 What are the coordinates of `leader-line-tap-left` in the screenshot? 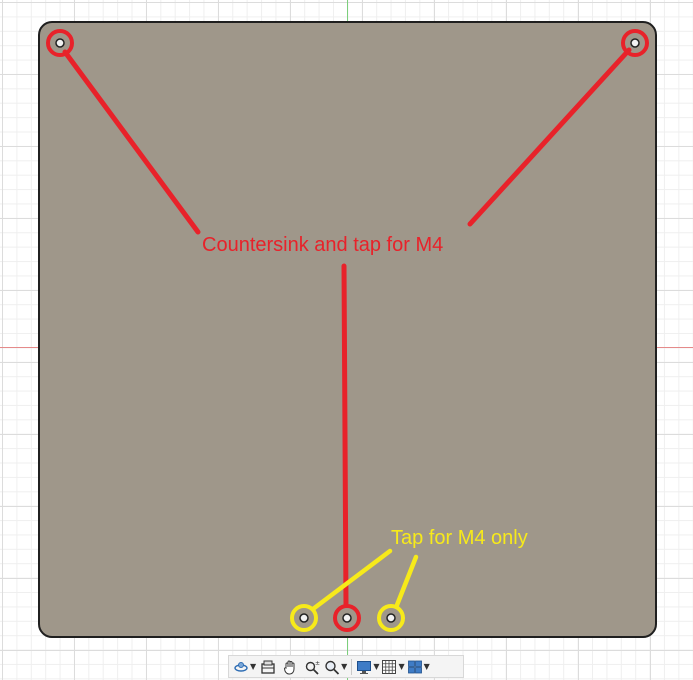 It's located at (351, 580).